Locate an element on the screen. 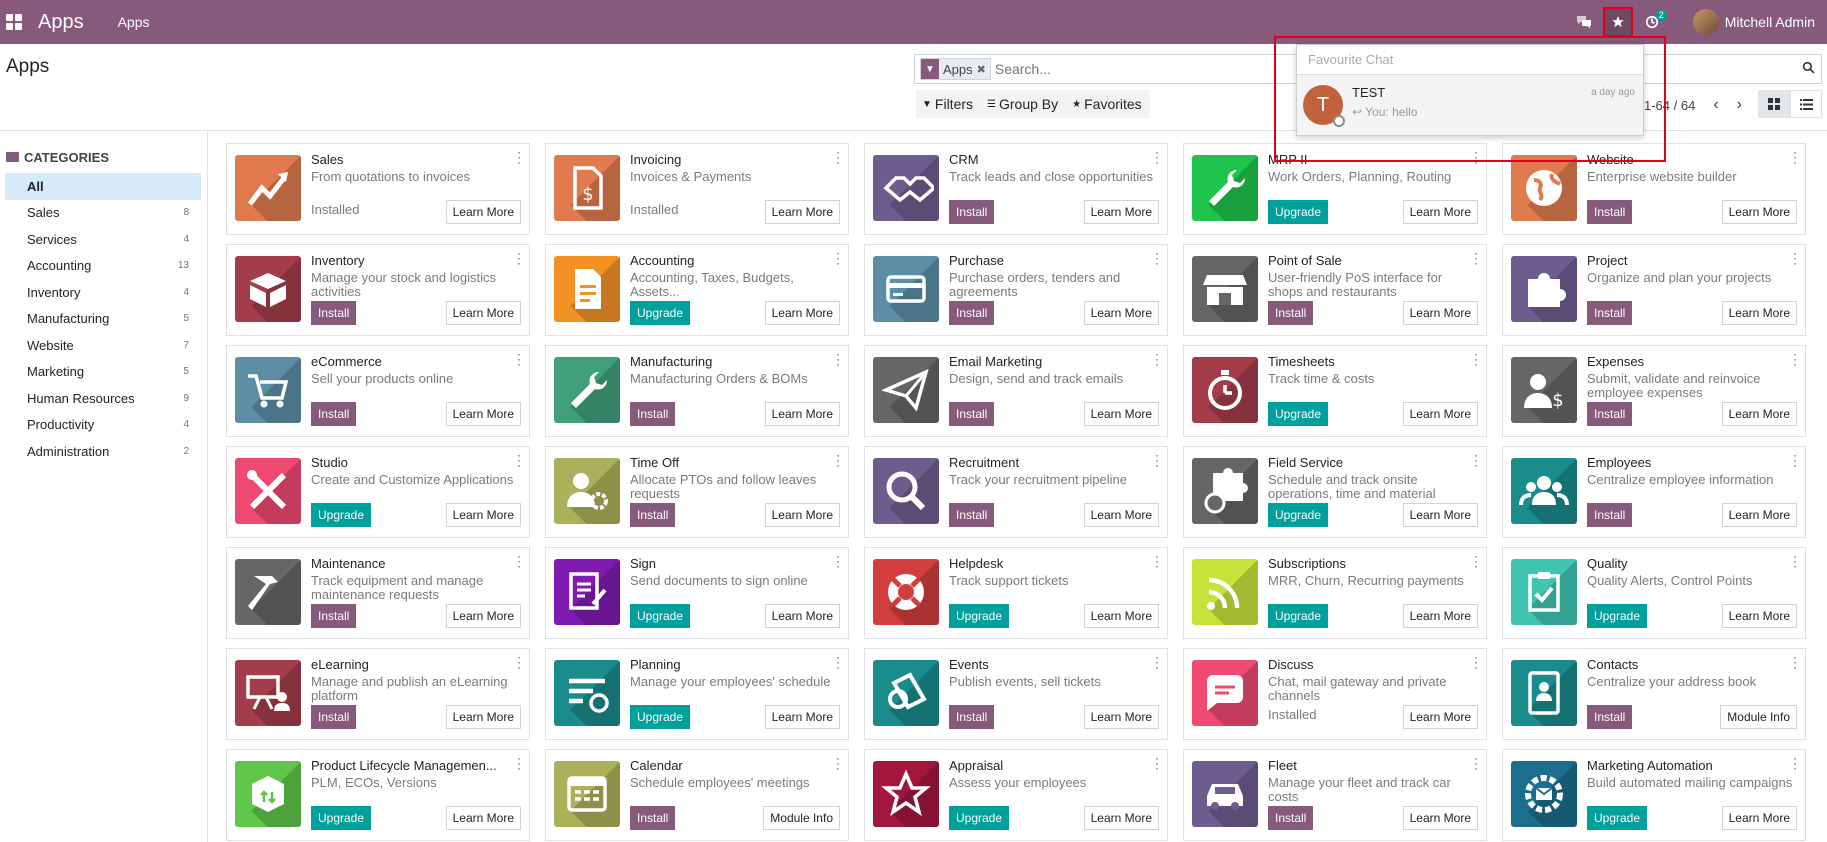 This screenshot has height=842, width=1827. favourite-star-icon is located at coordinates (1617, 22).